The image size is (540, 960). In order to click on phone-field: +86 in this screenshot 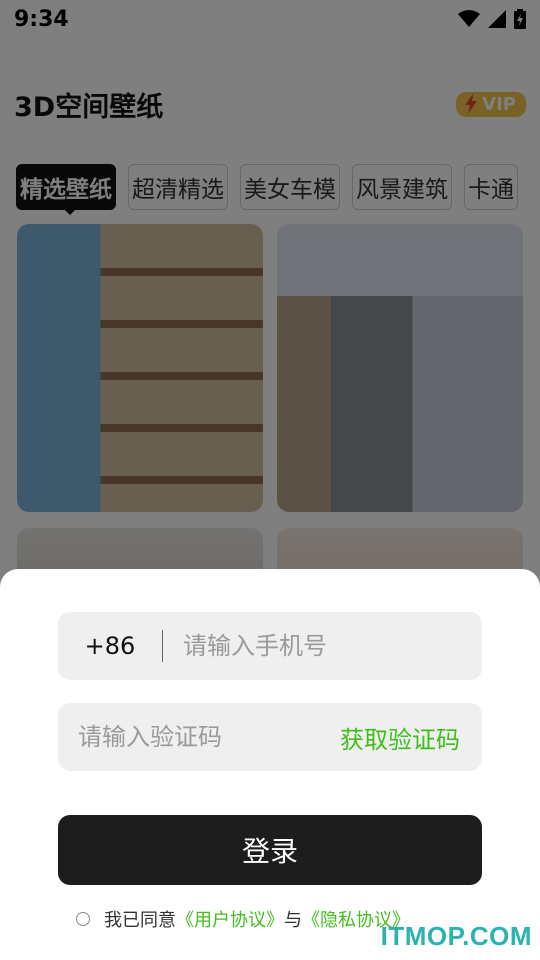, I will do `click(270, 646)`.